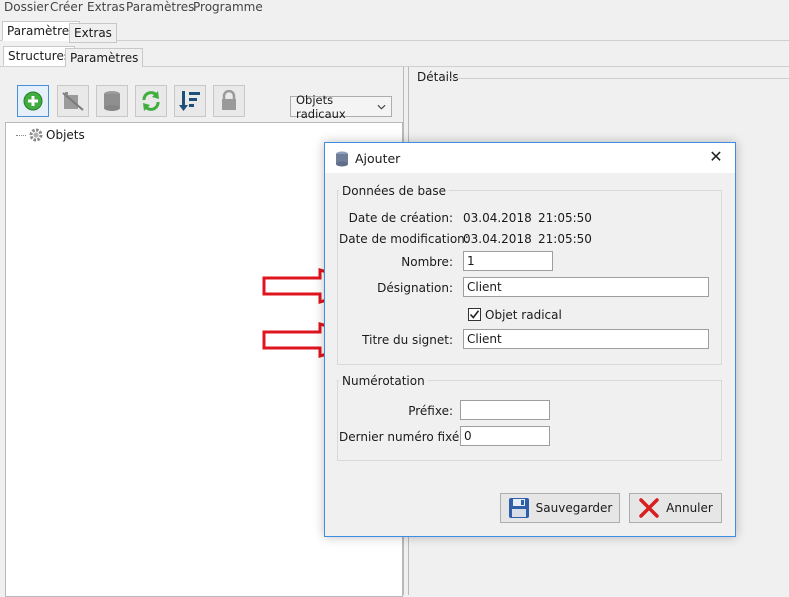  I want to click on cancel-button: Annuler, so click(675, 508).